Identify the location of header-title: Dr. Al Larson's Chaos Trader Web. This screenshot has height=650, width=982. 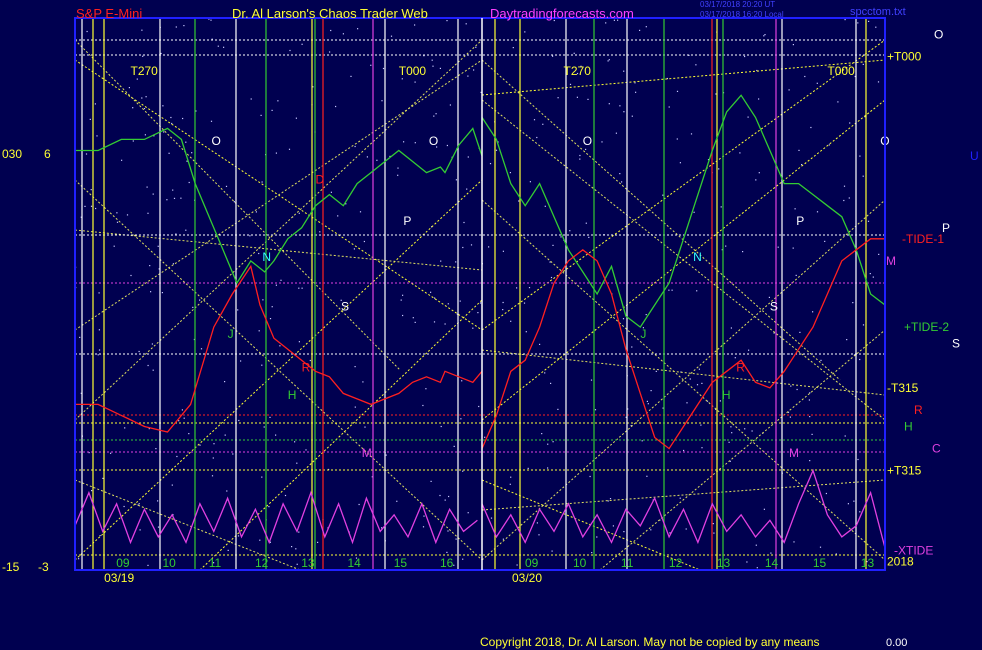
(330, 13).